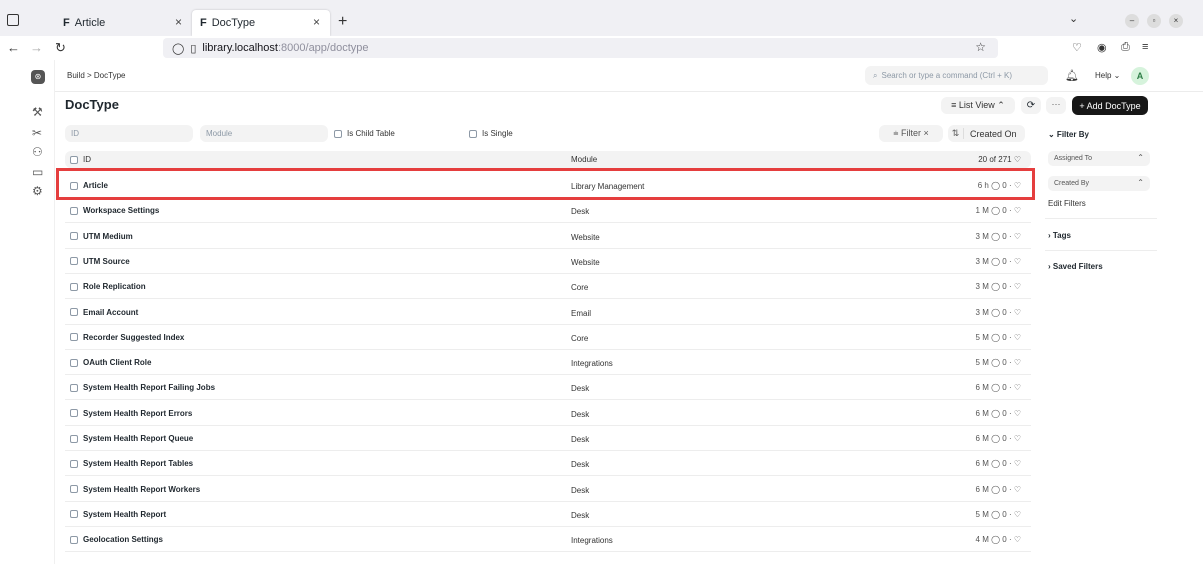 This screenshot has width=1203, height=564. Describe the element at coordinates (123, 539) in the screenshot. I see `row-name-label: Geolocation Settings` at that location.